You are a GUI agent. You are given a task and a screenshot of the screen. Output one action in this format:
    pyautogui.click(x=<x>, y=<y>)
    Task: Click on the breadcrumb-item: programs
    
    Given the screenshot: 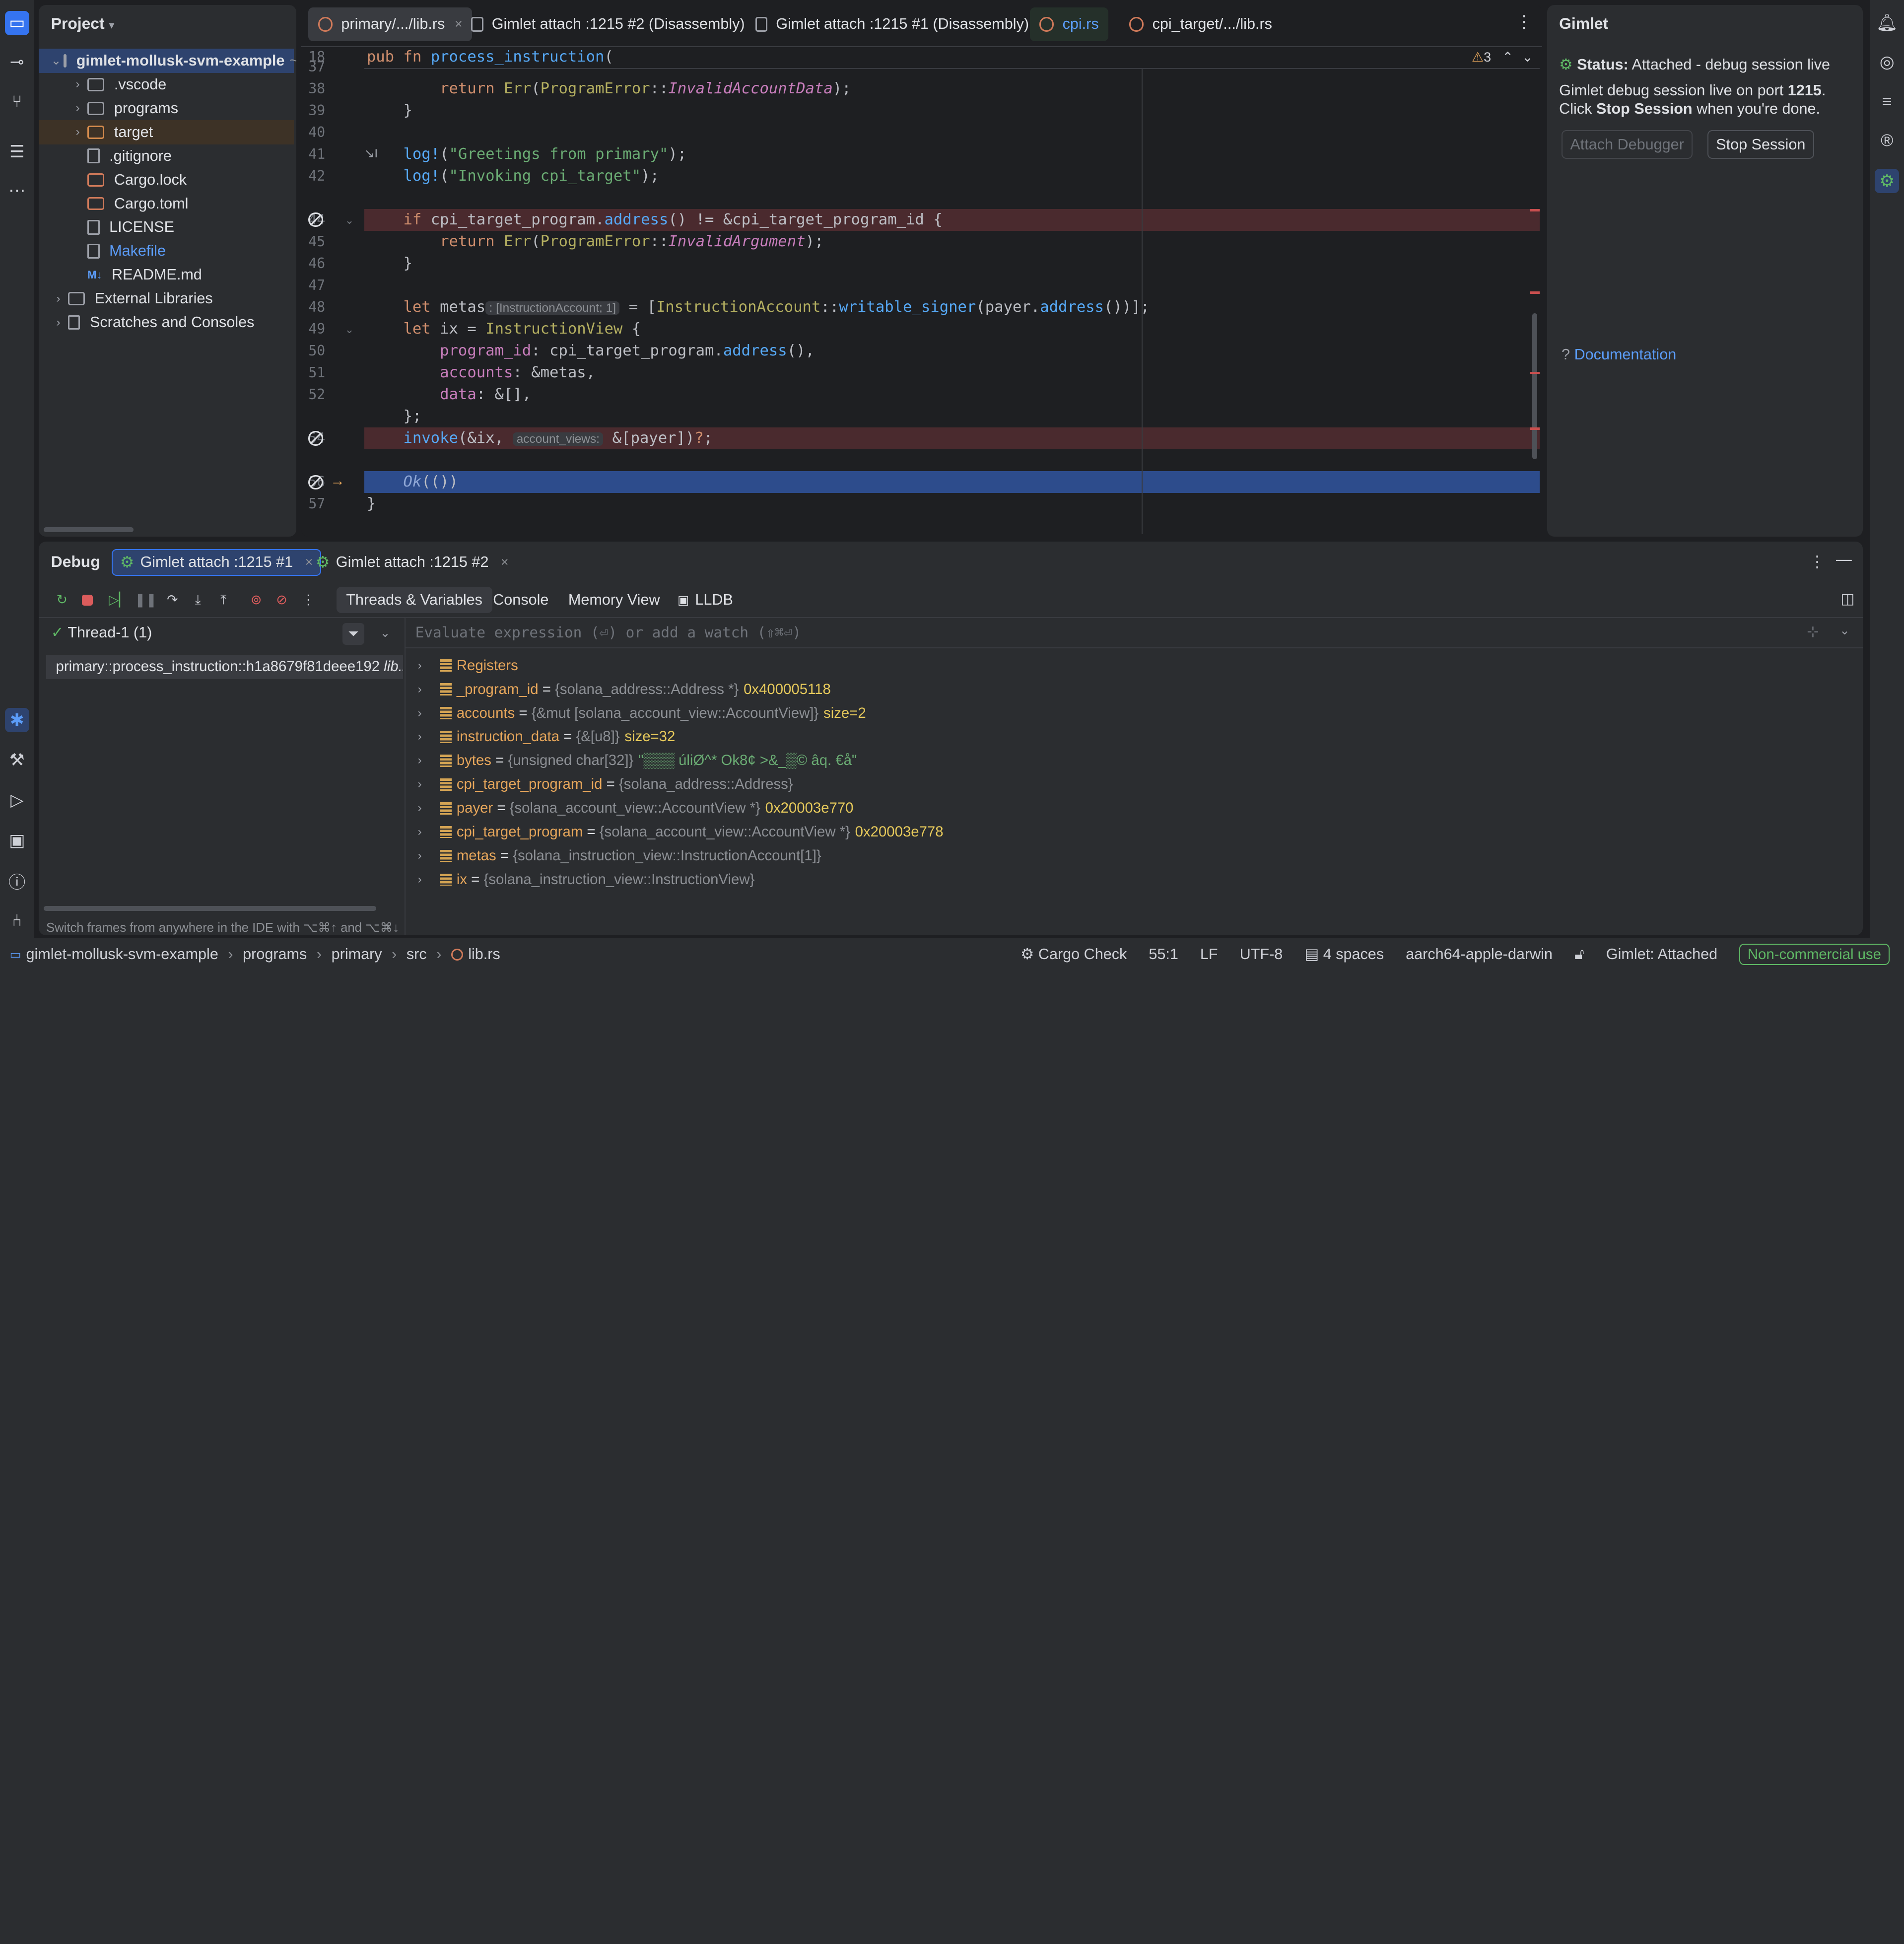 What is the action you would take?
    pyautogui.click(x=275, y=955)
    